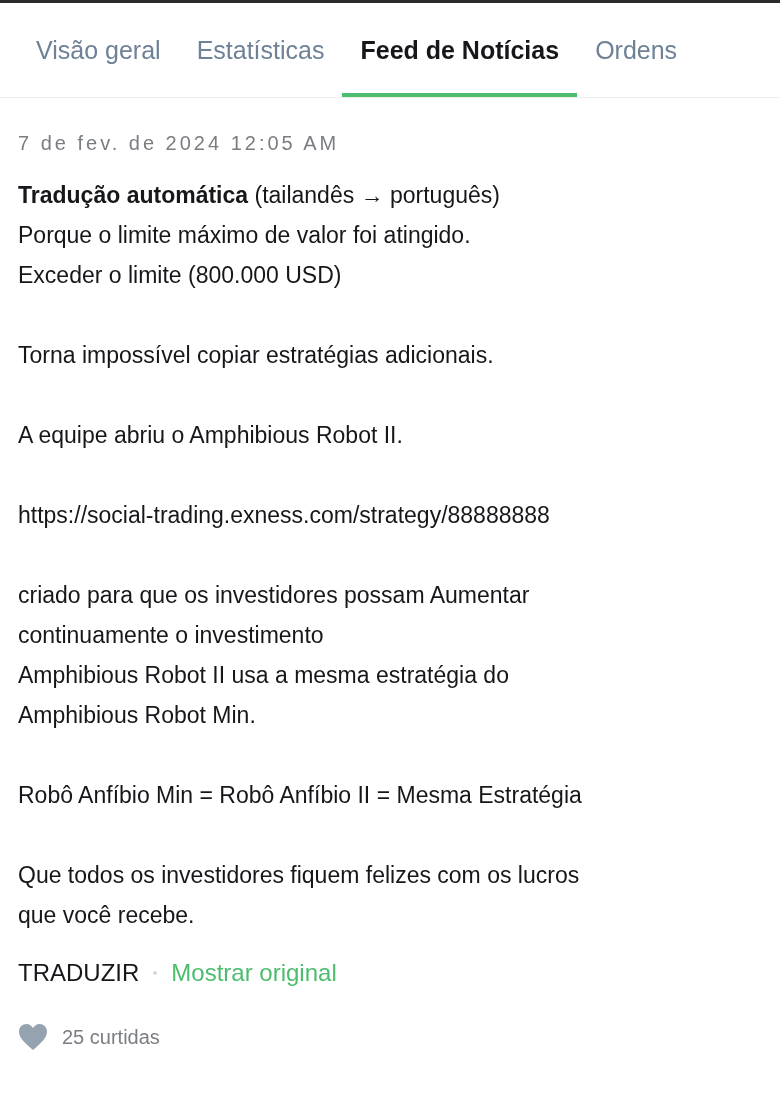 The image size is (780, 1100). I want to click on translate-link: Mostrar original, so click(254, 973).